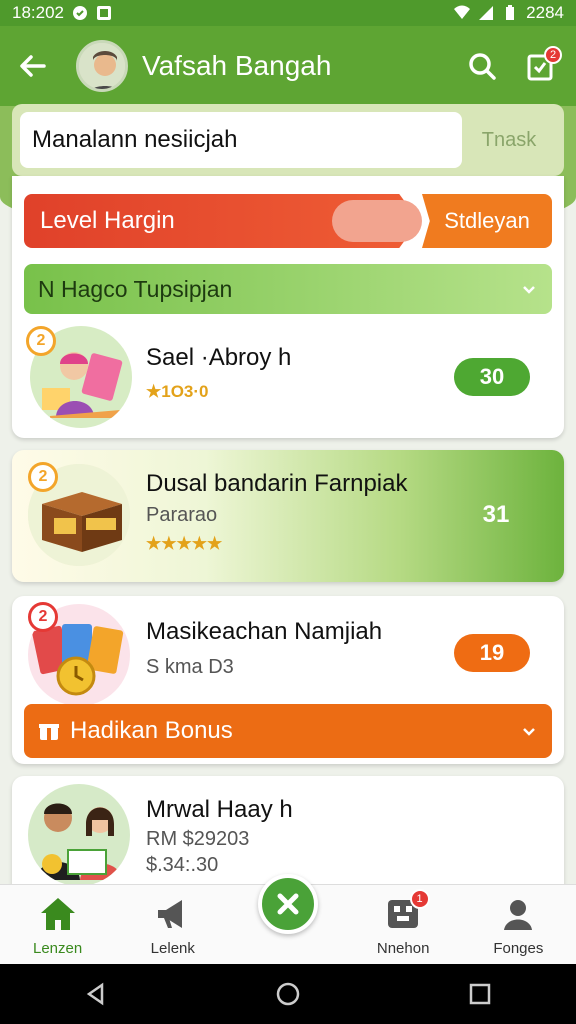 This screenshot has width=576, height=1024. I want to click on status-battery-text: 2284, so click(545, 12).